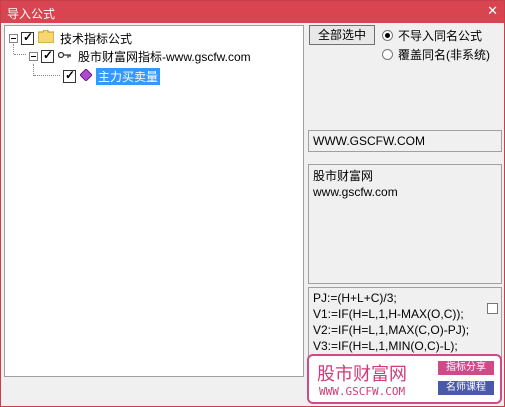 This screenshot has height=407, width=505. What do you see at coordinates (492, 308) in the screenshot?
I see `formula-option-checkbox` at bounding box center [492, 308].